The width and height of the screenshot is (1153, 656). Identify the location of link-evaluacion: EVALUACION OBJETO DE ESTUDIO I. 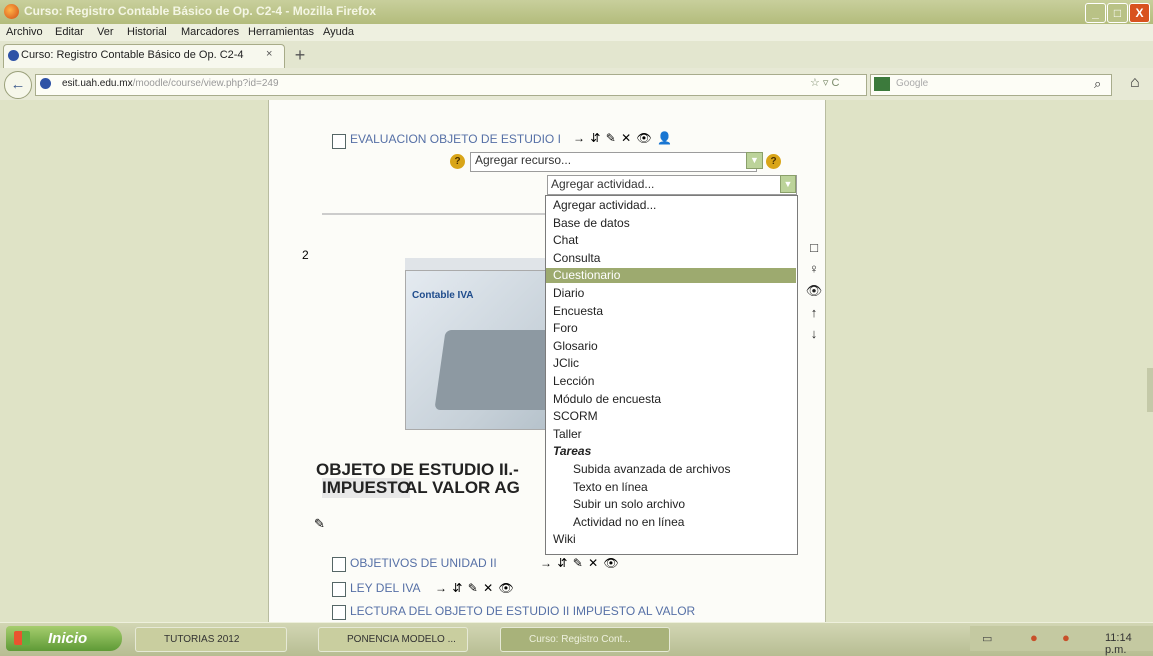
(455, 139).